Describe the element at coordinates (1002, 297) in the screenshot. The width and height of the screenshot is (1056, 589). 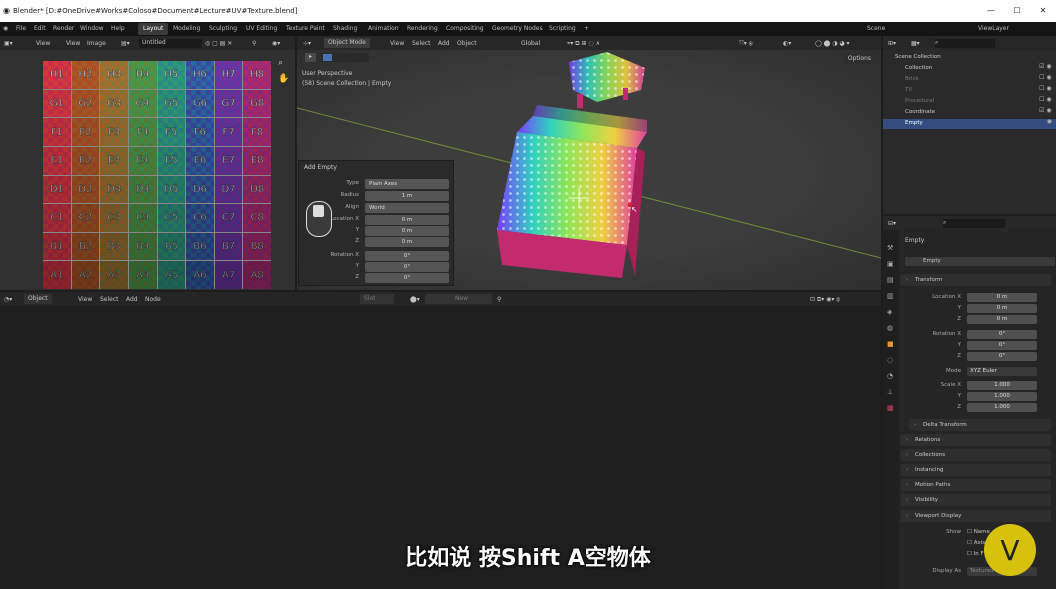
I see `prop-location-x-field: 0 m` at that location.